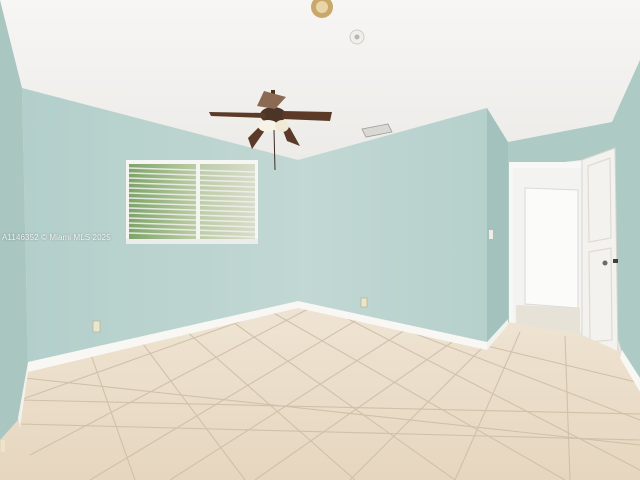  Describe the element at coordinates (546, 165) in the screenshot. I see `door-frame-top` at that location.